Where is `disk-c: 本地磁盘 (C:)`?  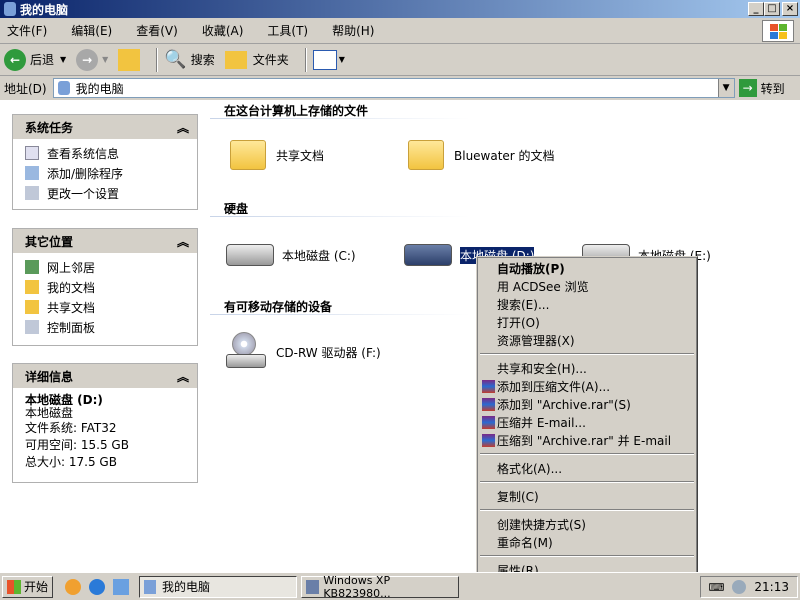 disk-c: 本地磁盘 (C:) is located at coordinates (291, 255).